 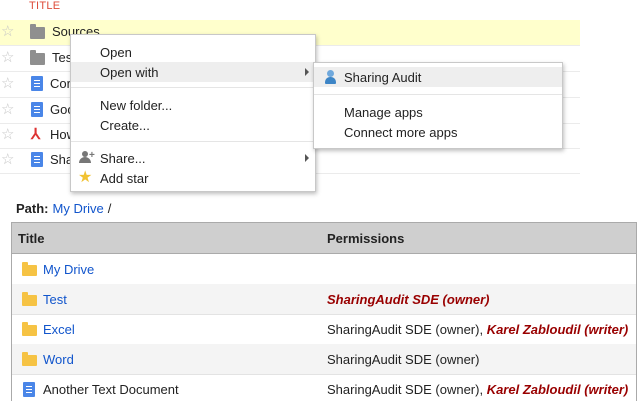 What do you see at coordinates (193, 52) in the screenshot?
I see `menu-item-open: Open` at bounding box center [193, 52].